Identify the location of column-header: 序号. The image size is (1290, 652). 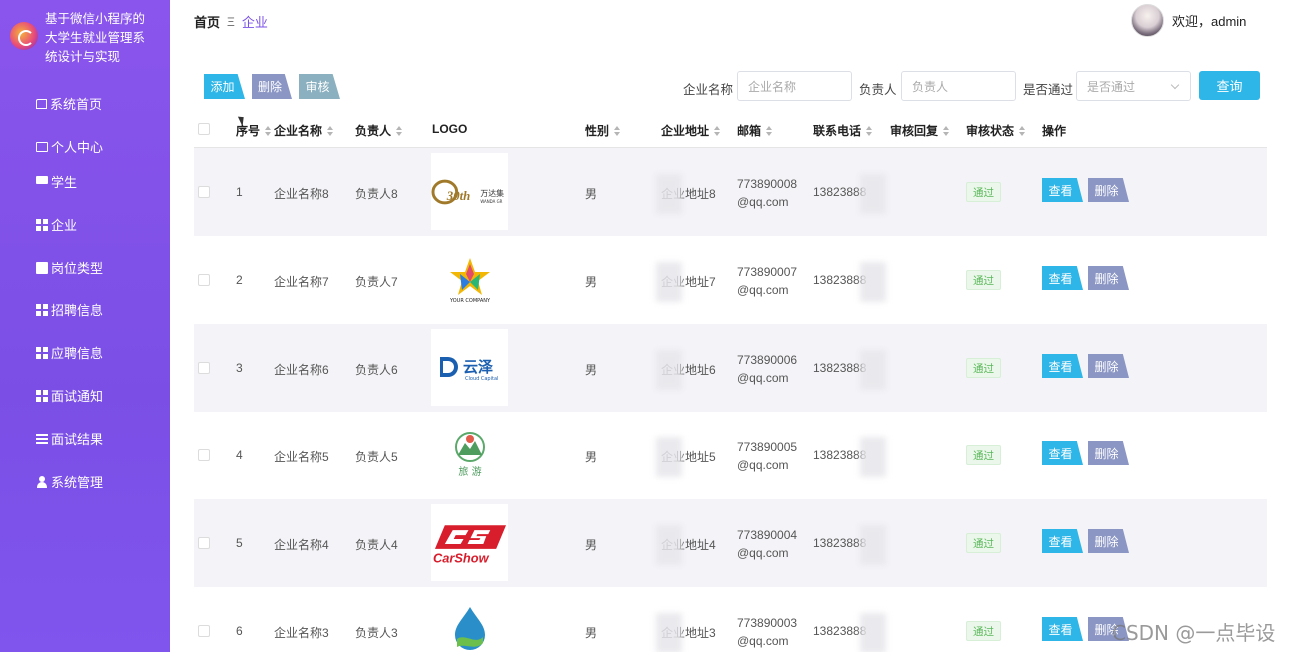
(254, 130).